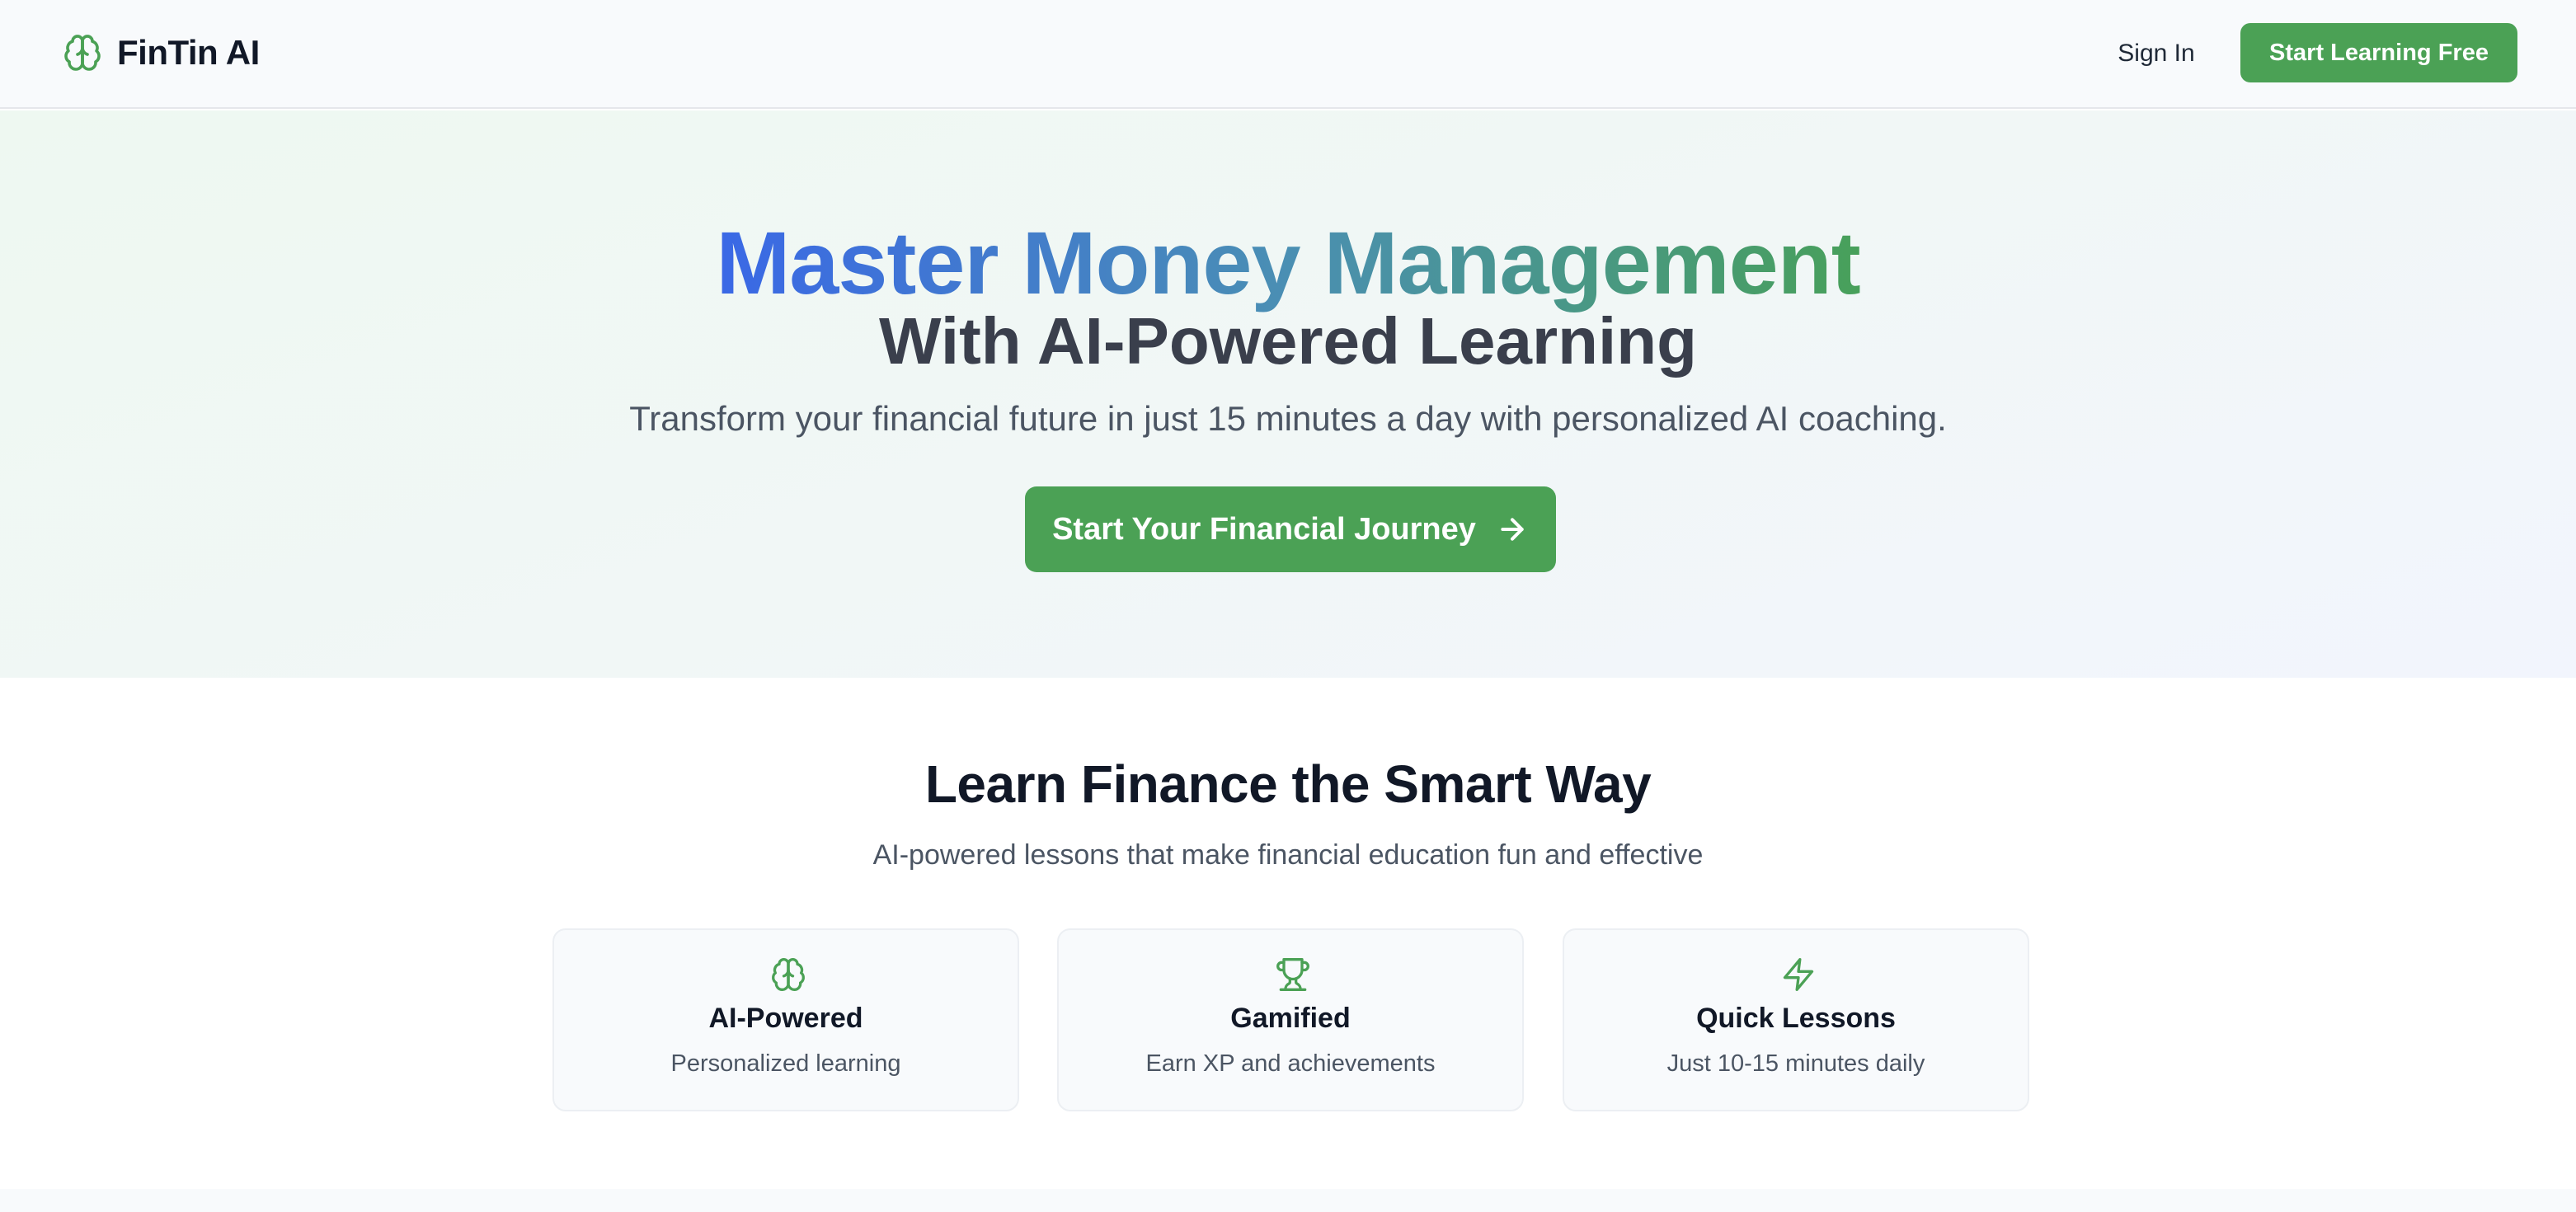  What do you see at coordinates (1290, 1063) in the screenshot?
I see `feature-description: Earn XP and achievements` at bounding box center [1290, 1063].